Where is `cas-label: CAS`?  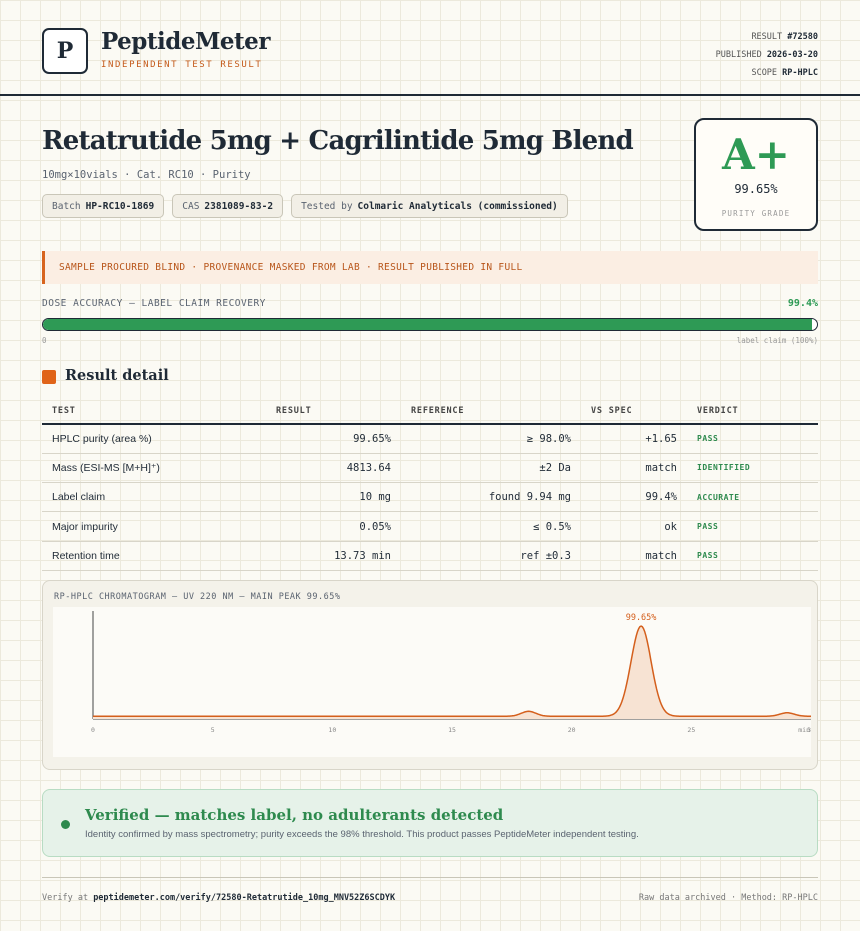
cas-label: CAS is located at coordinates (191, 206).